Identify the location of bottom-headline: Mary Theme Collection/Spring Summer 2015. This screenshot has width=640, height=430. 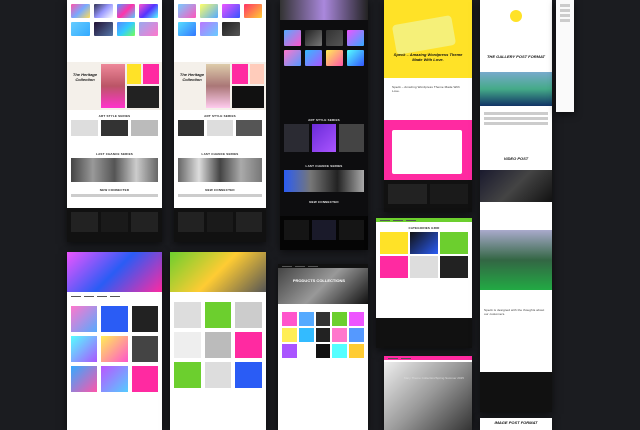
(434, 378).